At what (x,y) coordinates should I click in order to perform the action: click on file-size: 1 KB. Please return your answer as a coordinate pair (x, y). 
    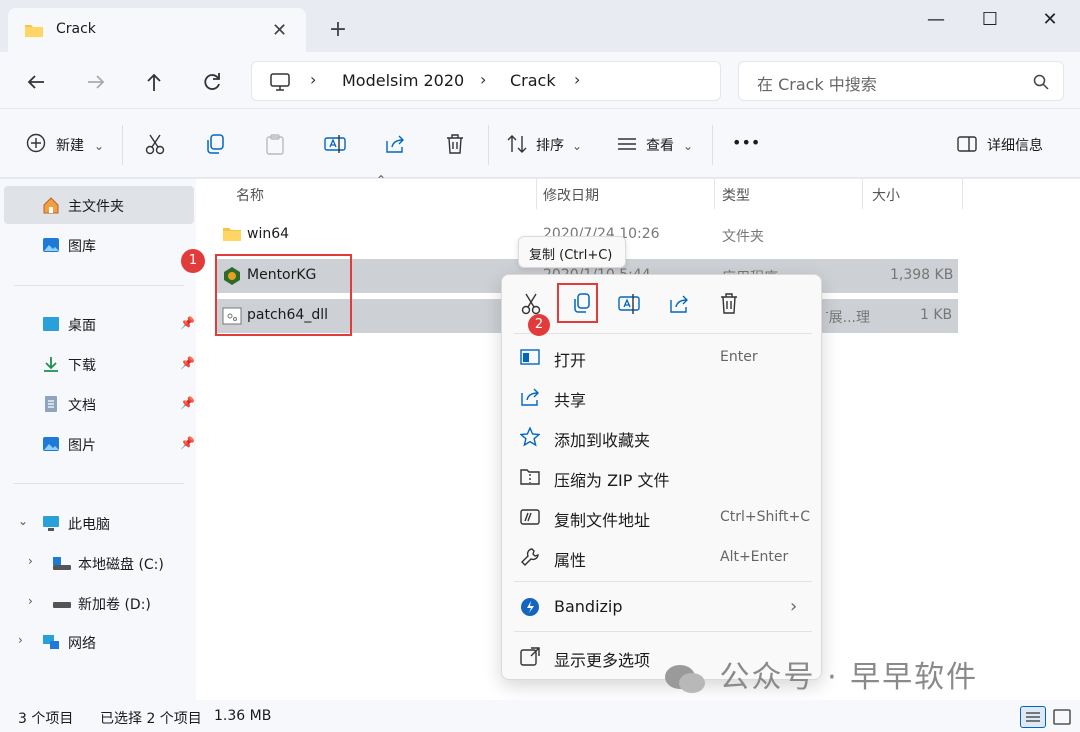
    Looking at the image, I should click on (936, 315).